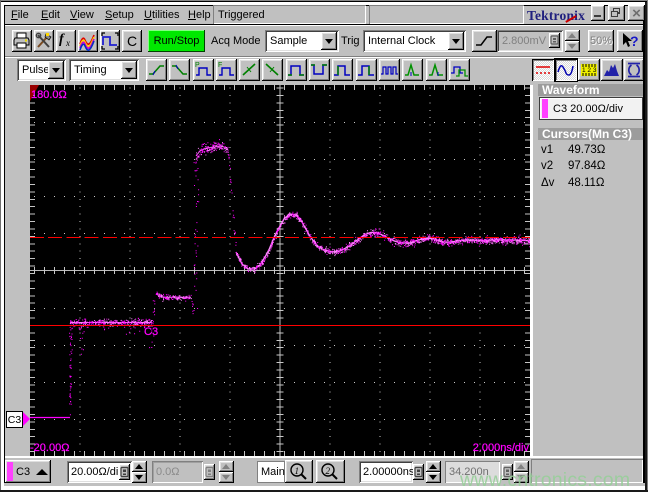 This screenshot has width=648, height=492. Describe the element at coordinates (501, 448) in the screenshot. I see `svg-text: 2.000ns/div` at that location.